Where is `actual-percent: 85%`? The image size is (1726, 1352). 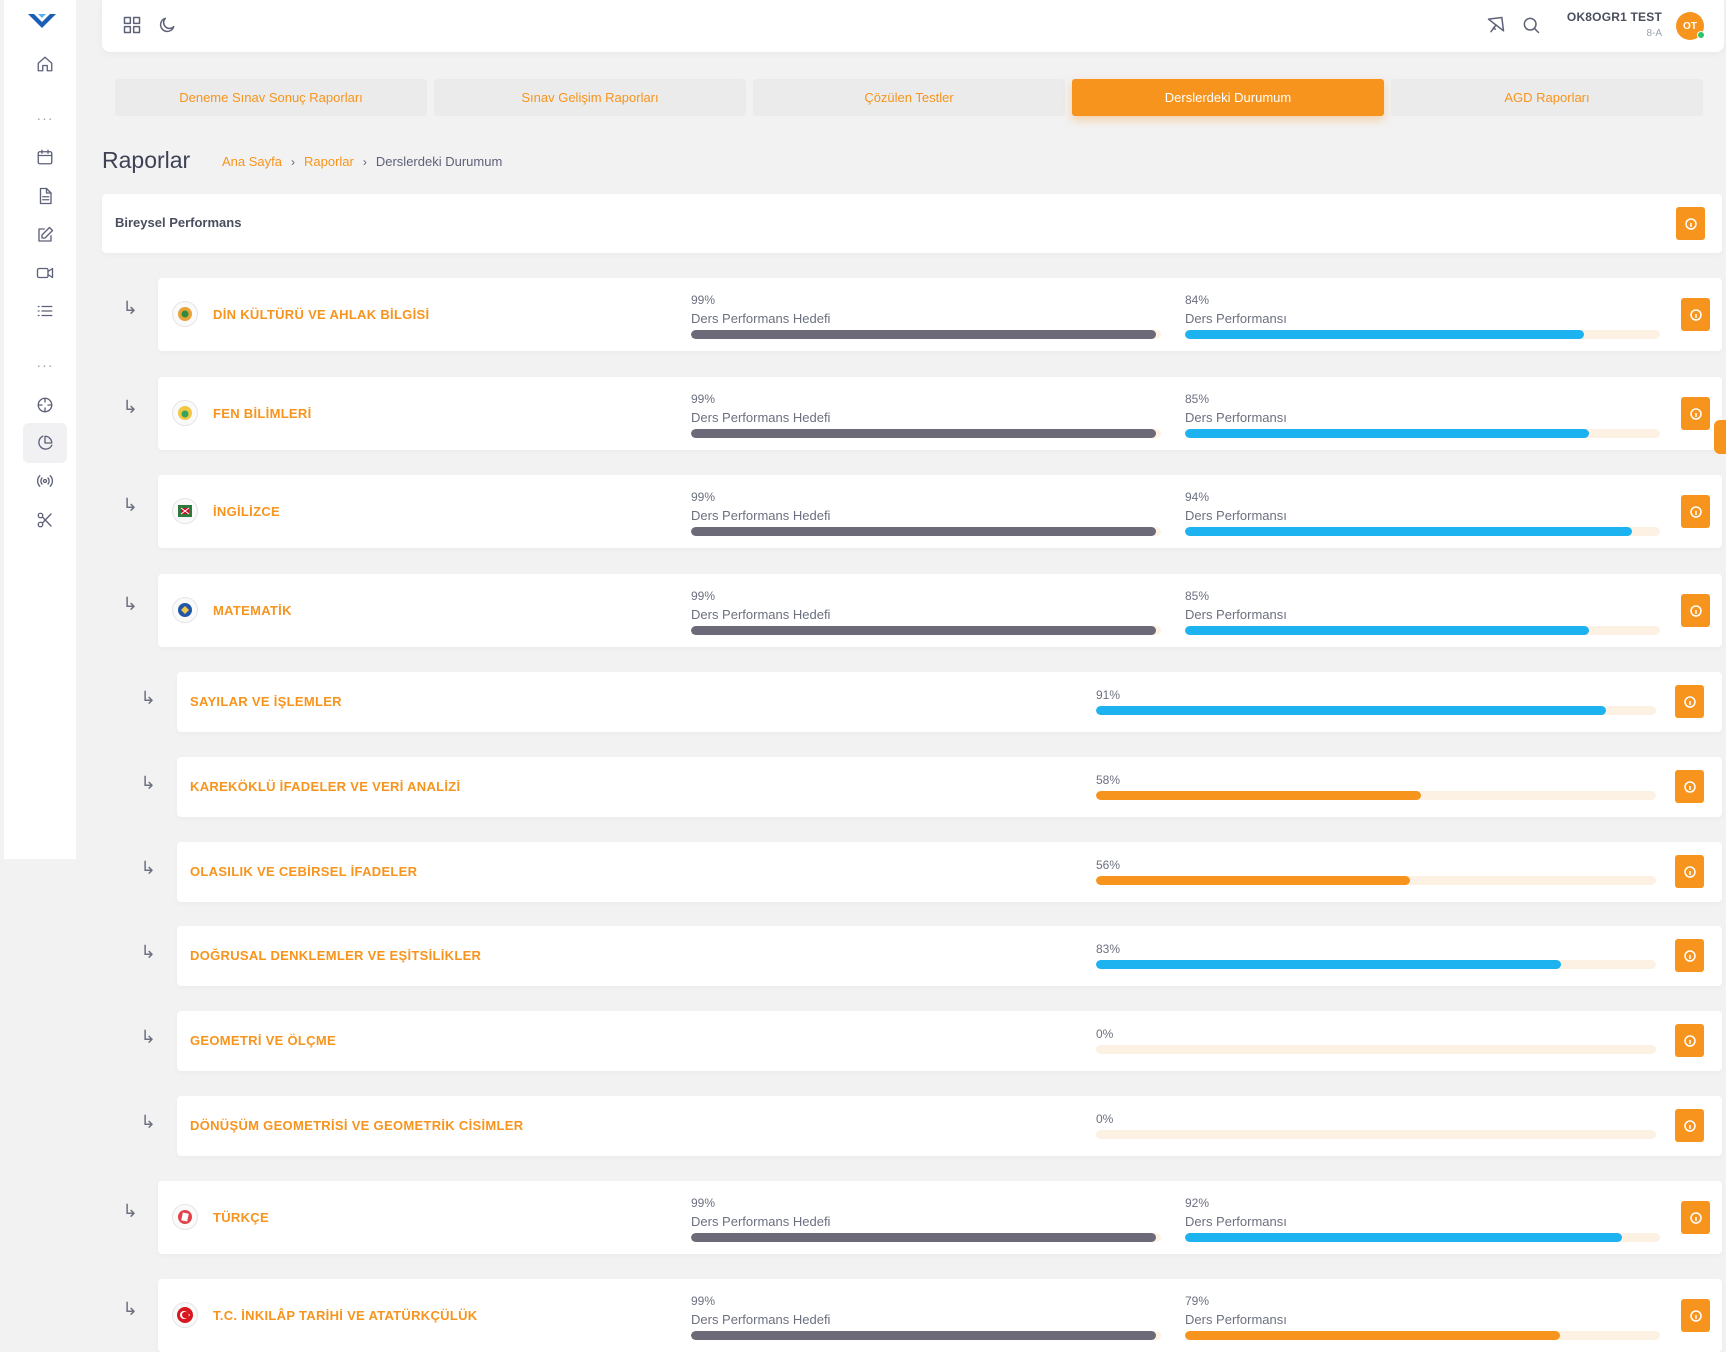 actual-percent: 85% is located at coordinates (1197, 399).